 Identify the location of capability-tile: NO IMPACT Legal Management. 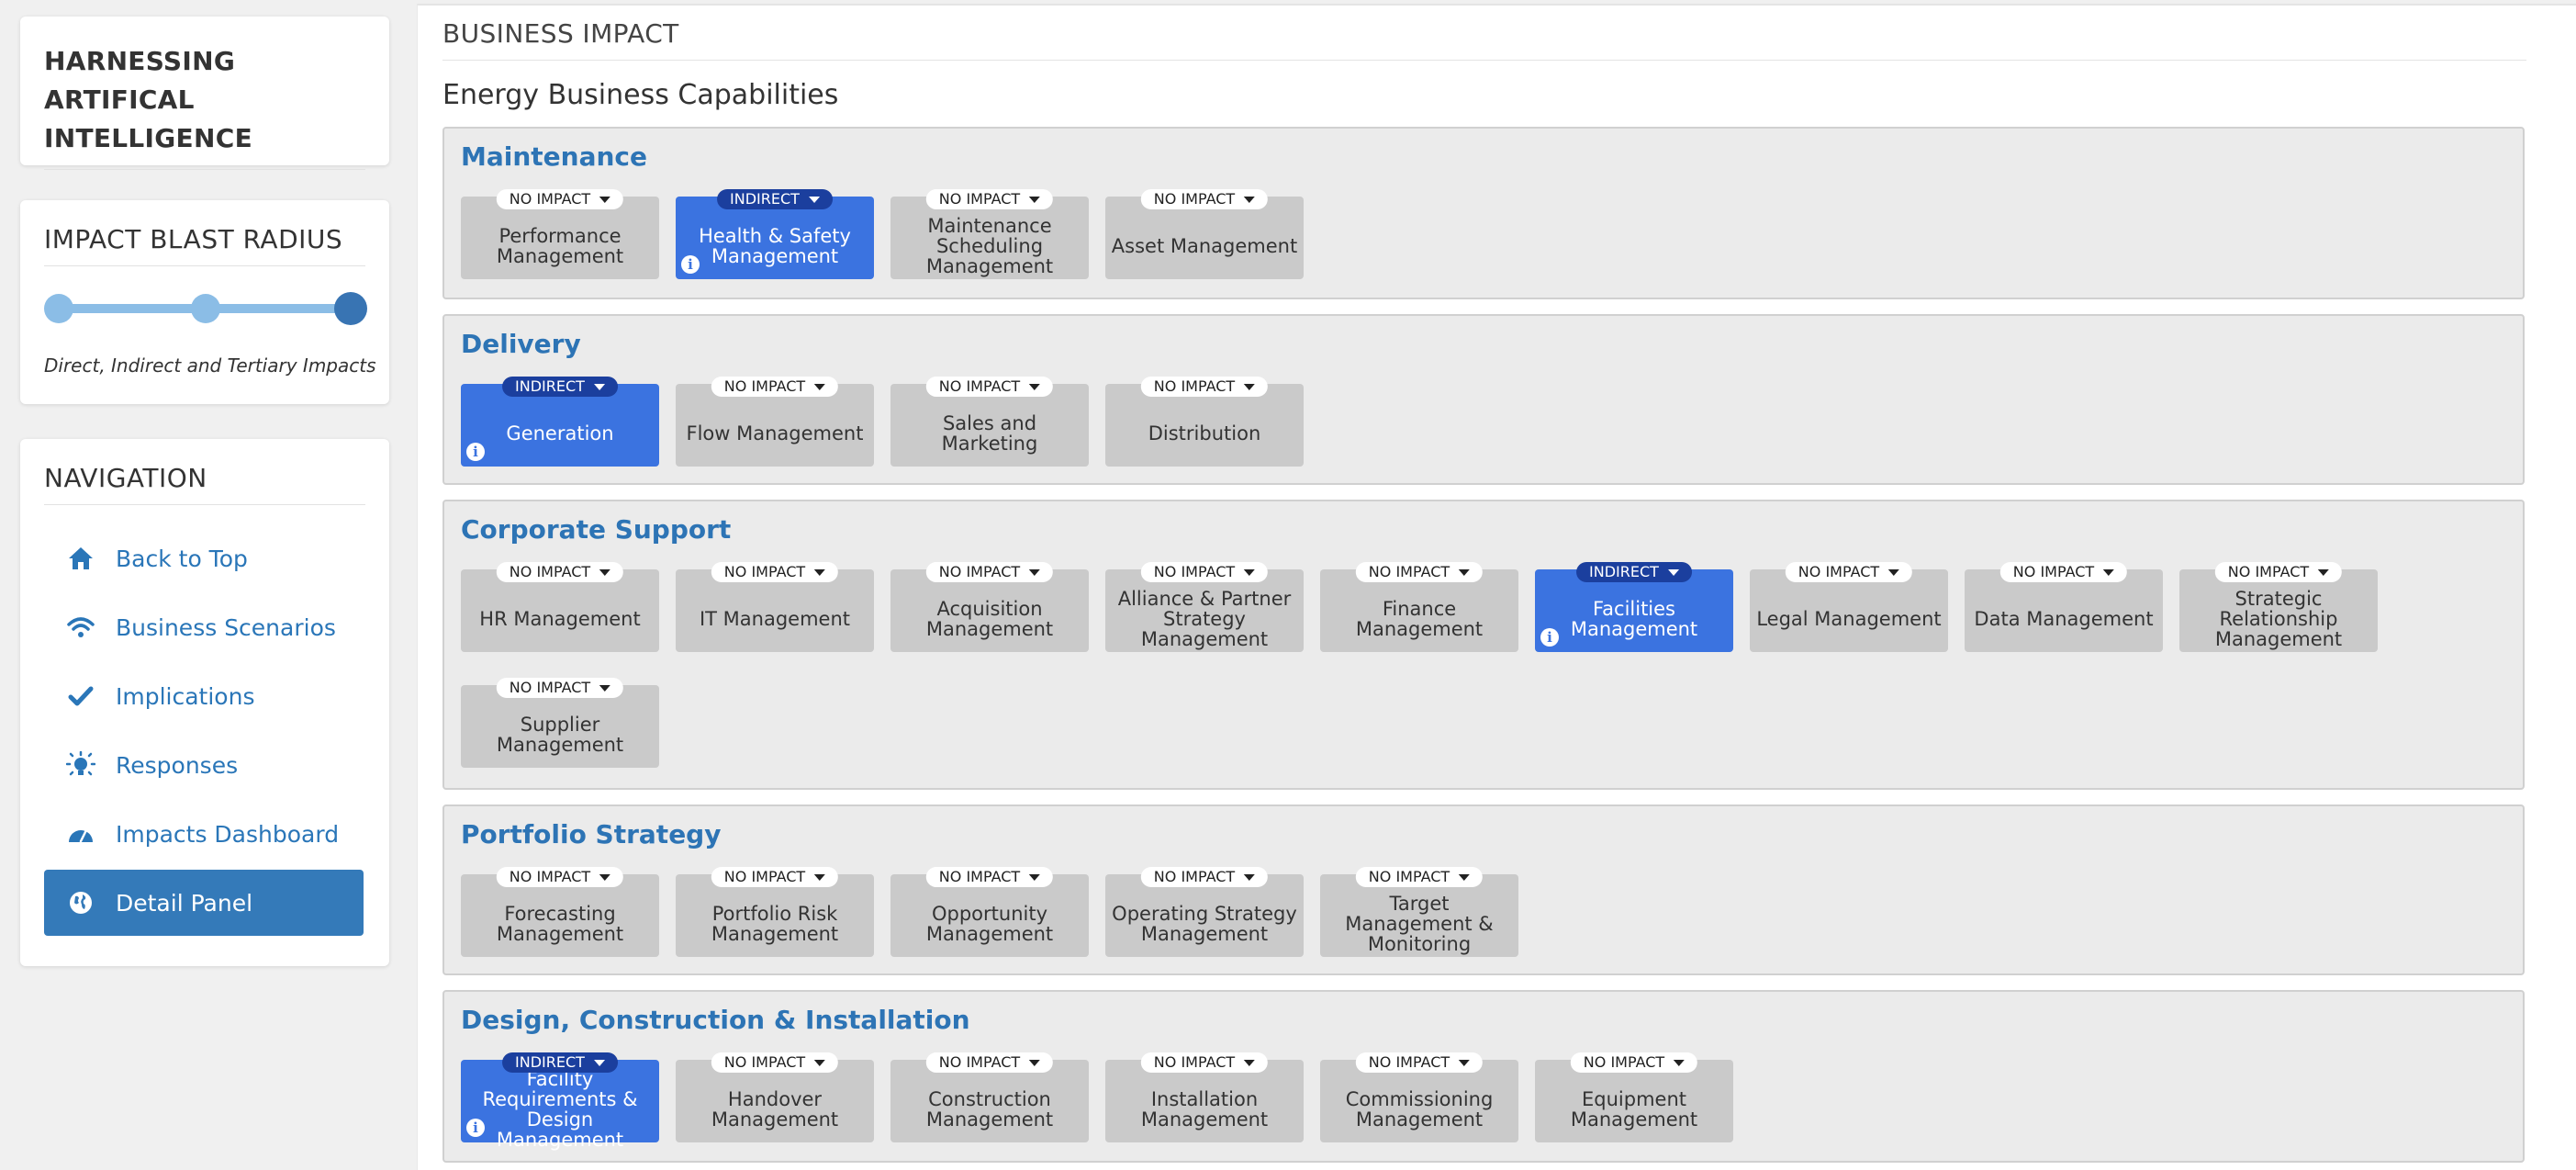
(1849, 607).